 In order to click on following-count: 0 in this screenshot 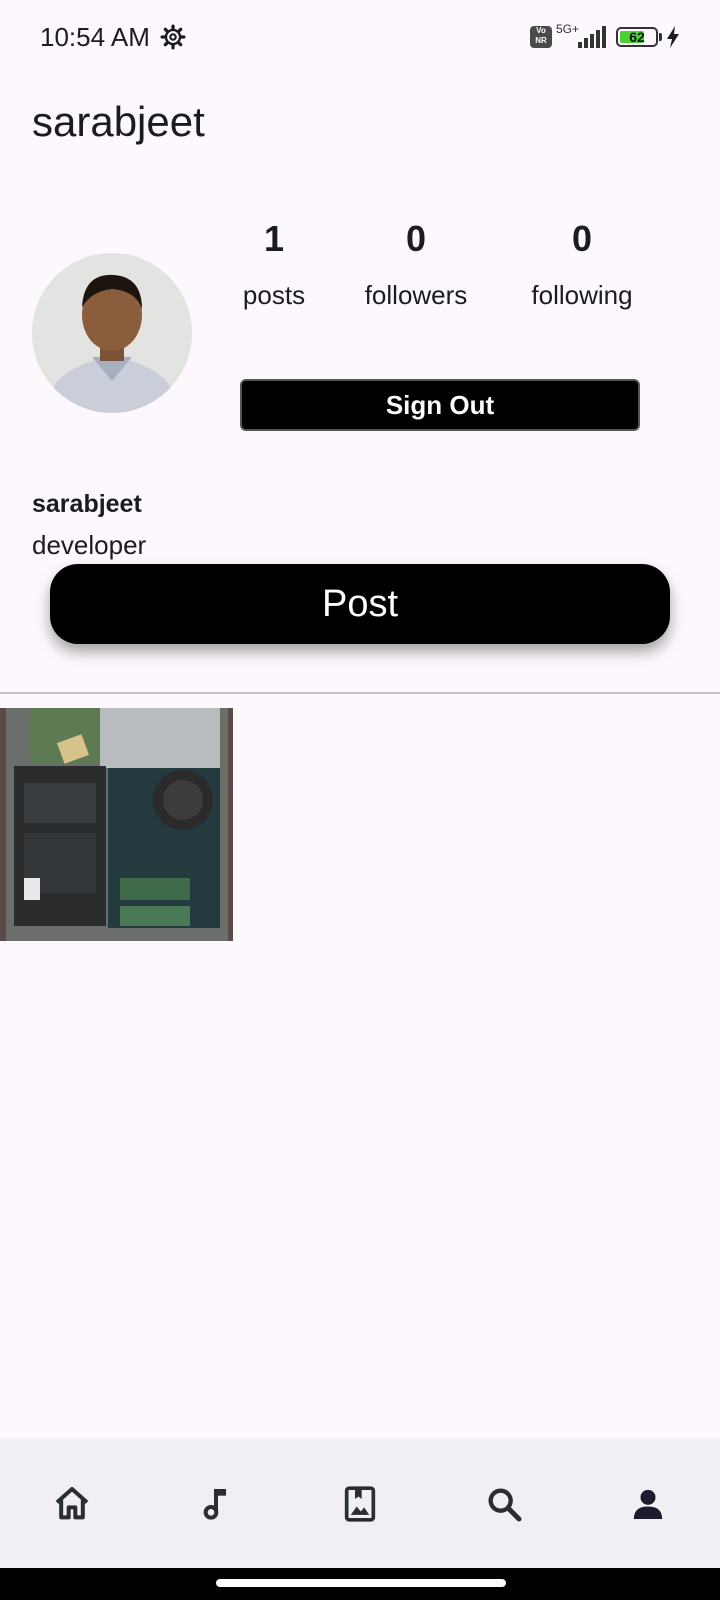, I will do `click(582, 238)`.